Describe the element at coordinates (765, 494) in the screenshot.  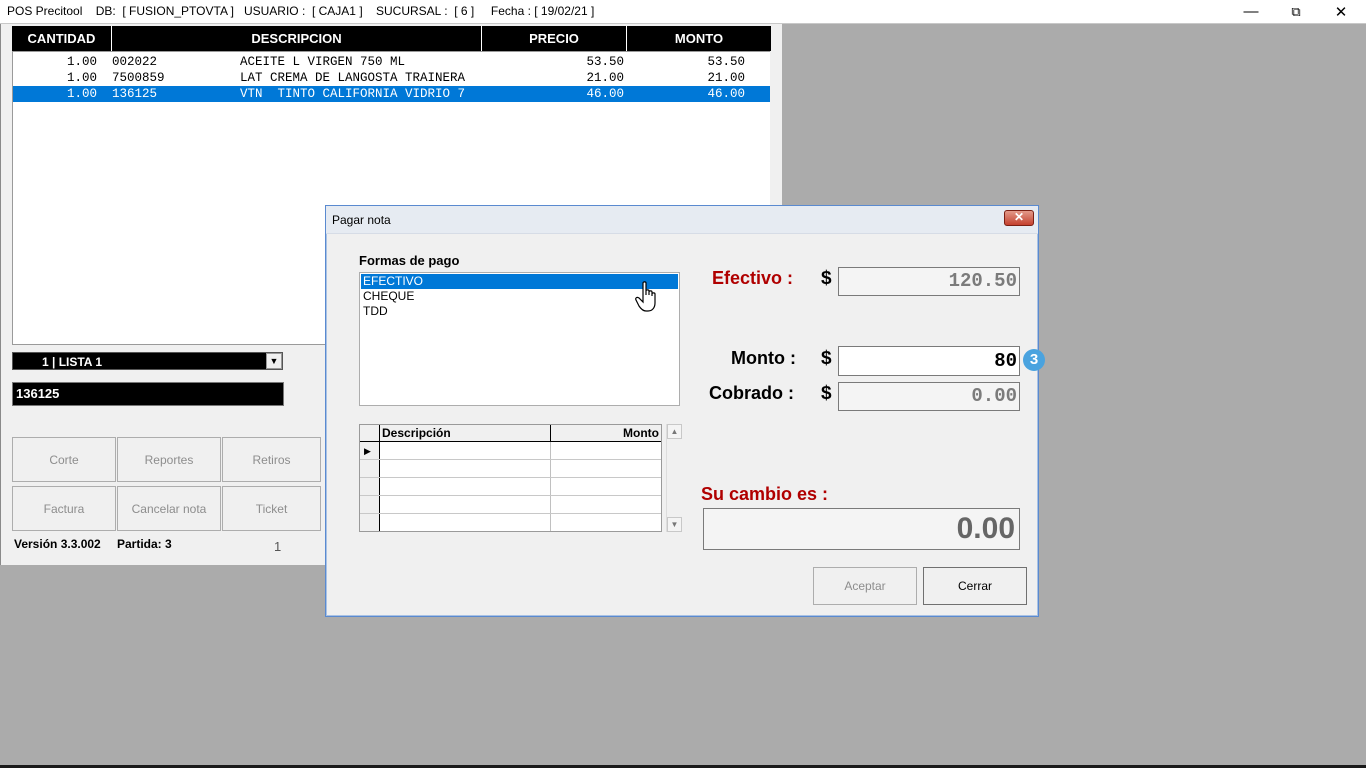
I see `cambio-label: Su cambio es :` at that location.